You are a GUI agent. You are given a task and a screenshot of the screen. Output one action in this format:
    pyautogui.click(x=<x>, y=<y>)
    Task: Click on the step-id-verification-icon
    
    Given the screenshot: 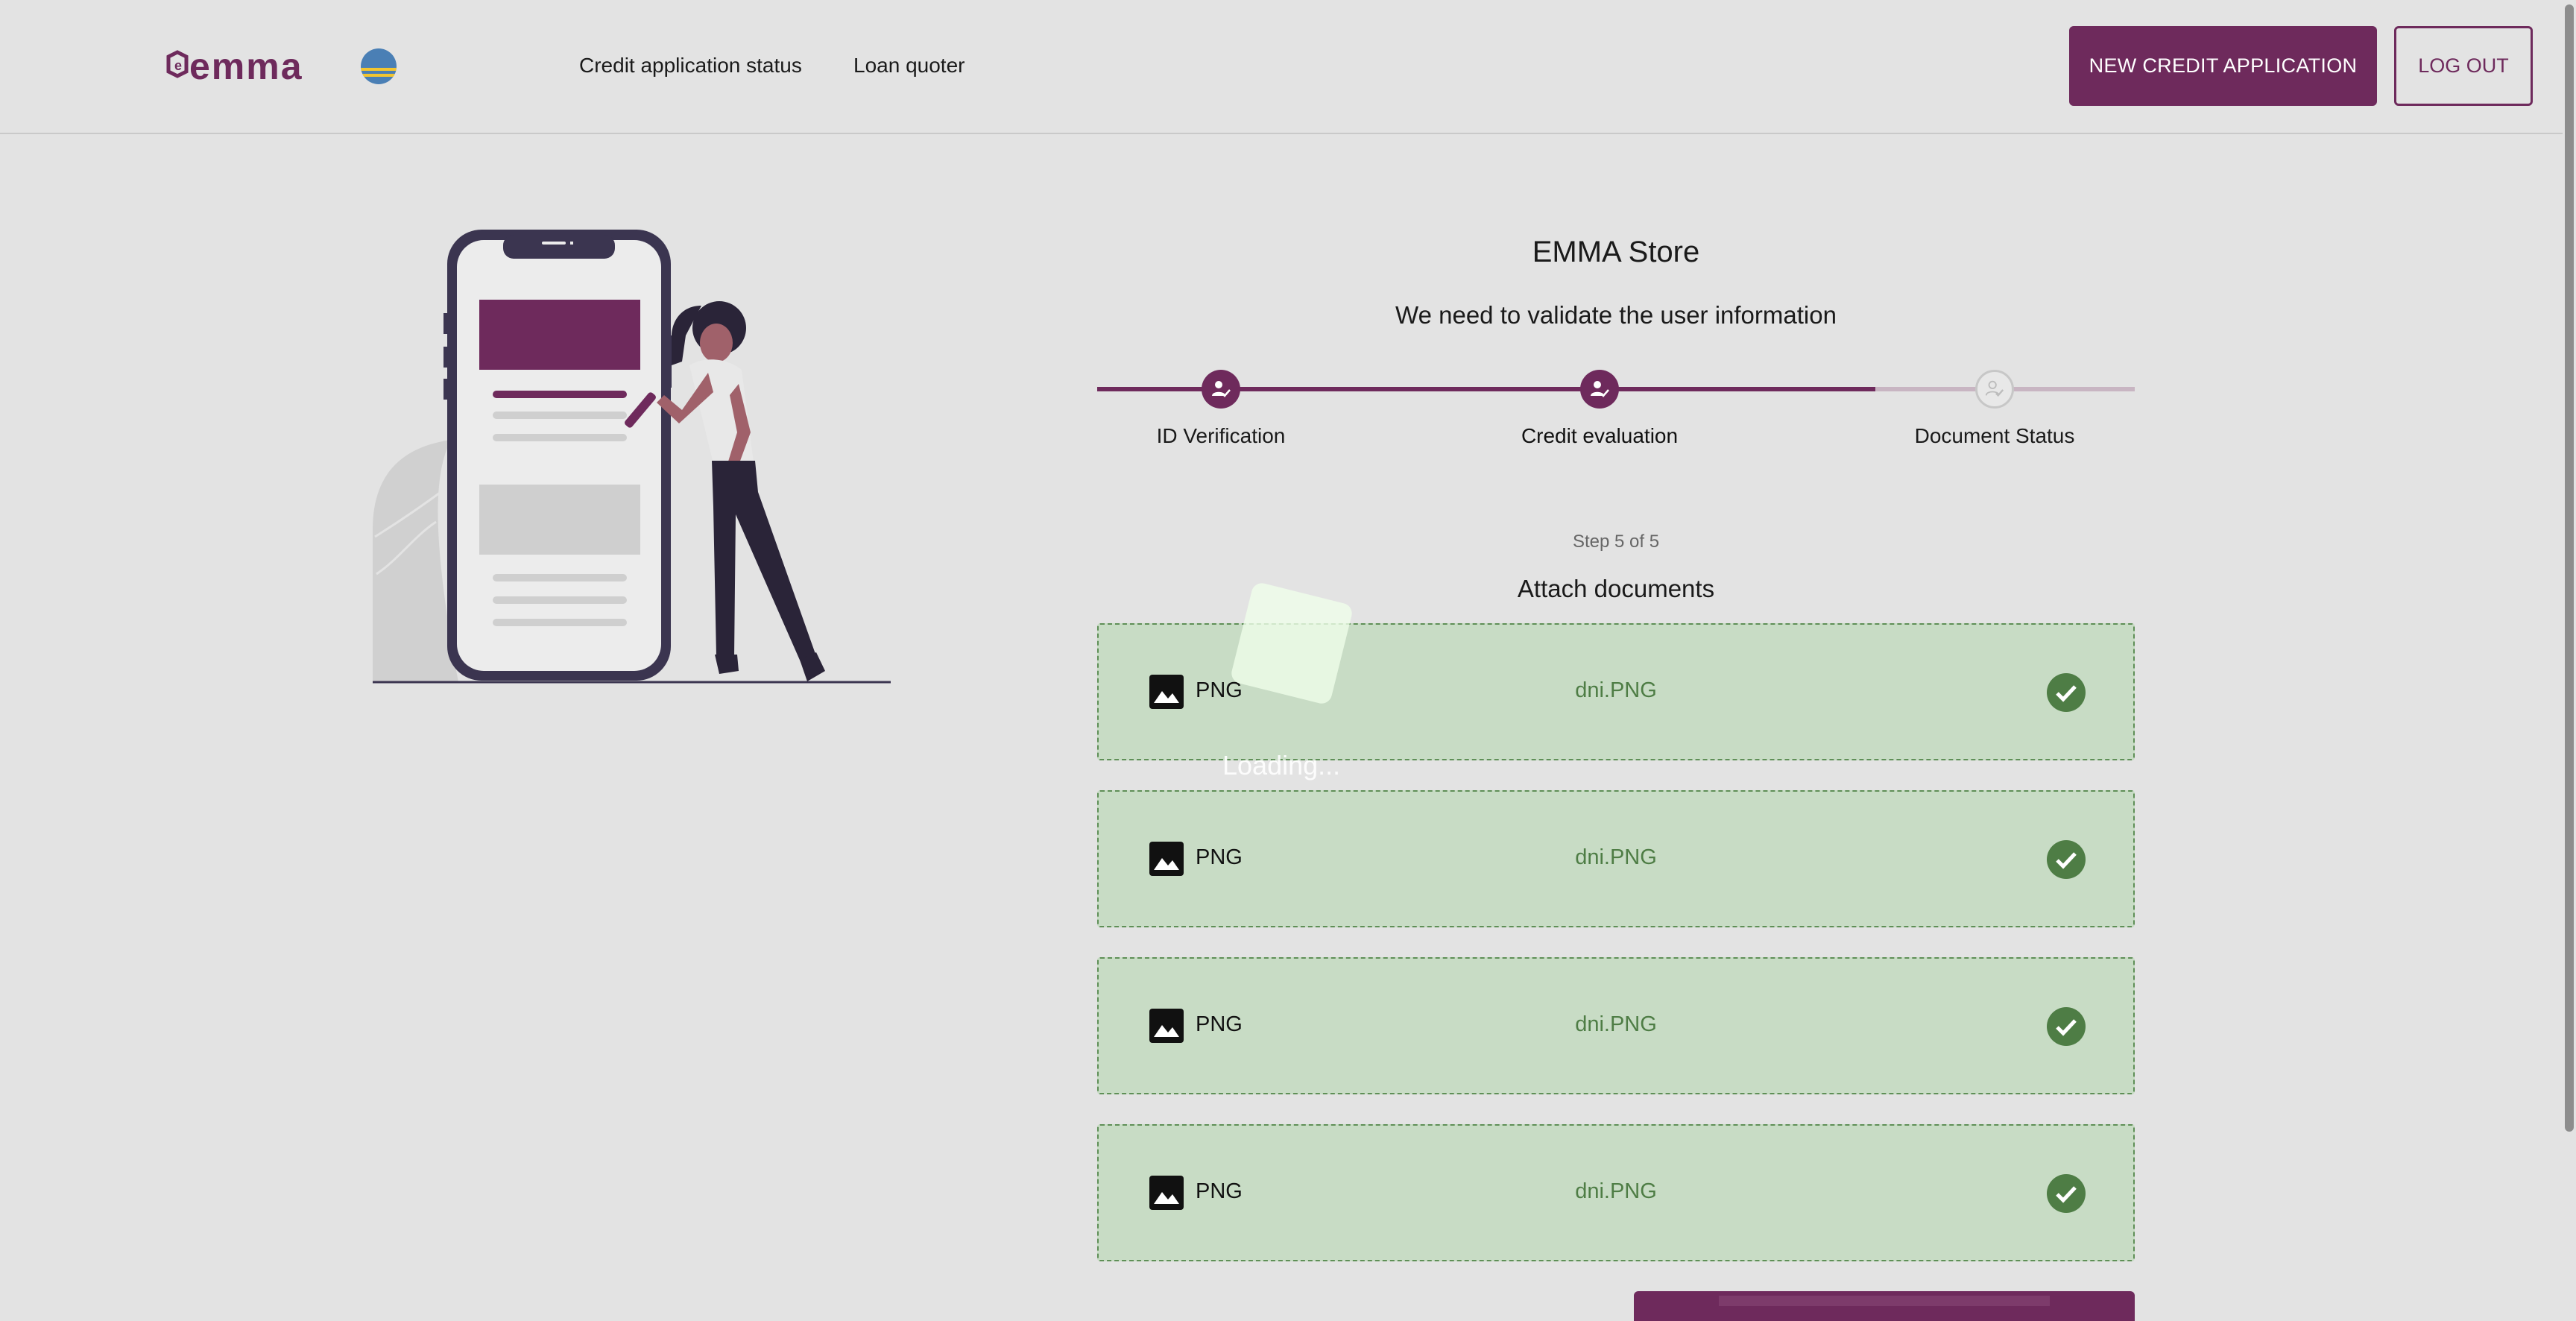 What is the action you would take?
    pyautogui.click(x=1221, y=389)
    